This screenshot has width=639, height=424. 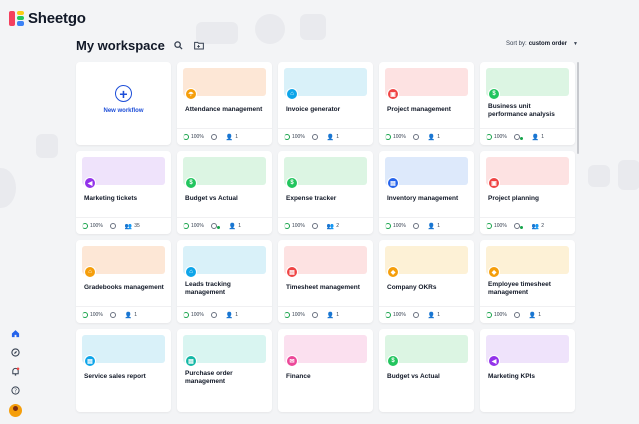 What do you see at coordinates (313, 27) in the screenshot?
I see `background-shape` at bounding box center [313, 27].